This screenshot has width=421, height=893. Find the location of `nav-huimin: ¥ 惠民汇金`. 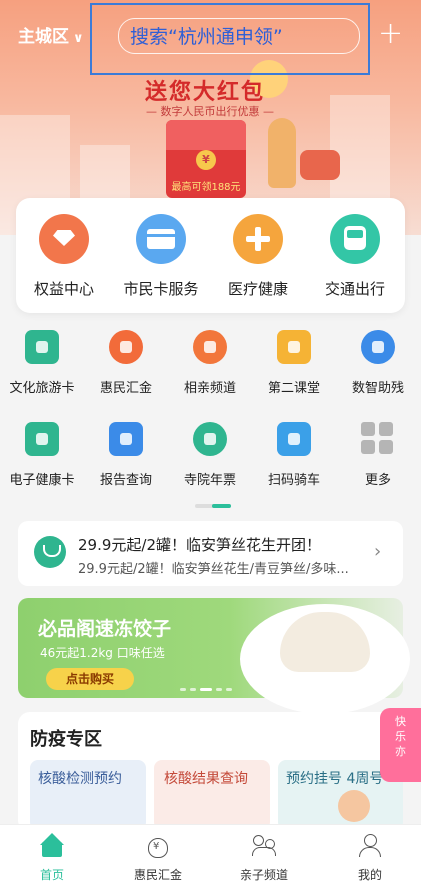

nav-huimin: ¥ 惠民汇金 is located at coordinates (158, 857).